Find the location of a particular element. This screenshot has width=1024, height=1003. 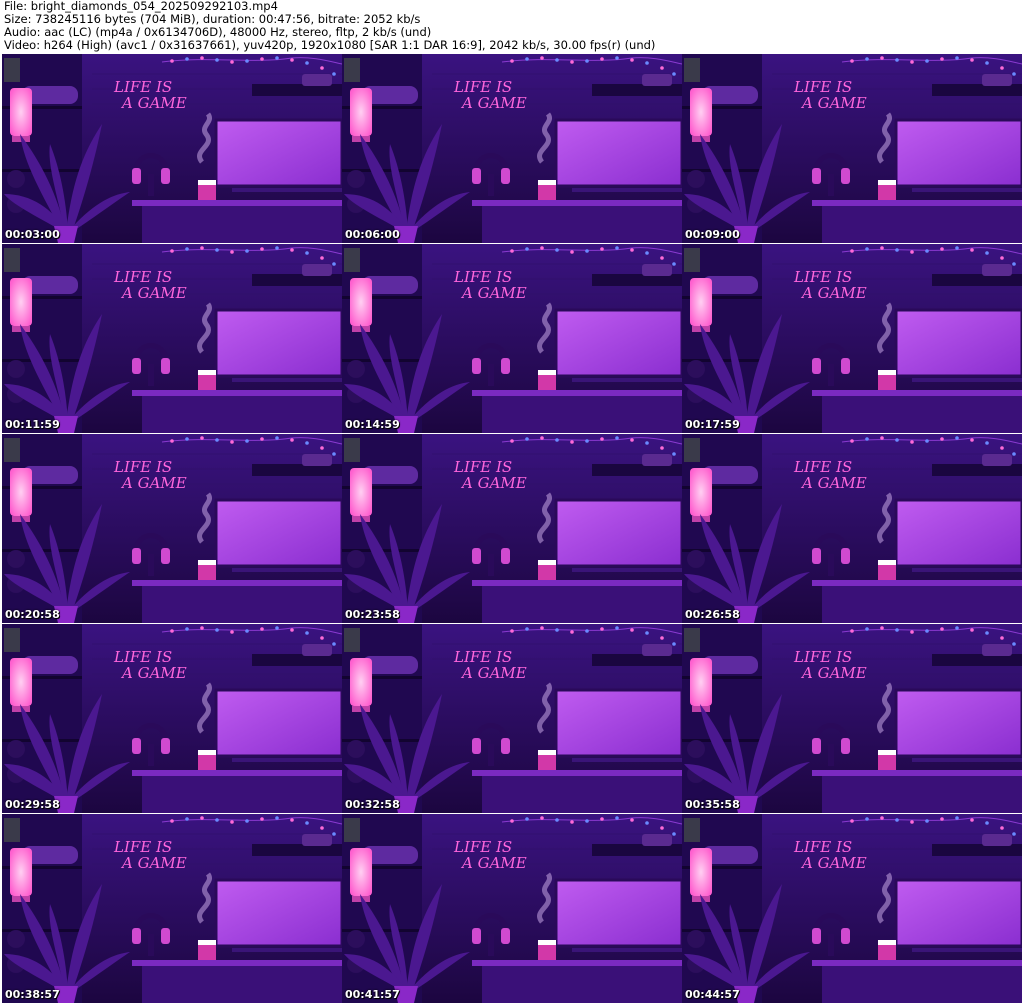

thumbnail-frame-8: LIFE IS A GAME 00:23:58 is located at coordinates (512, 528).